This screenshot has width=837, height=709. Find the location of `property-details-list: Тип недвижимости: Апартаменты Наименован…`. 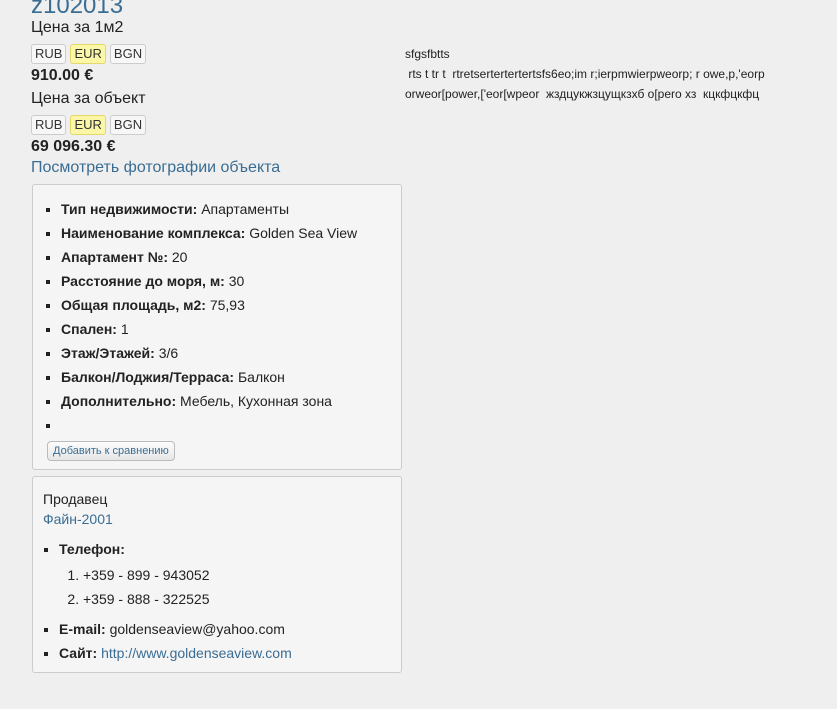

property-details-list: Тип недвижимости: Апартаменты Наименован… is located at coordinates (219, 317).